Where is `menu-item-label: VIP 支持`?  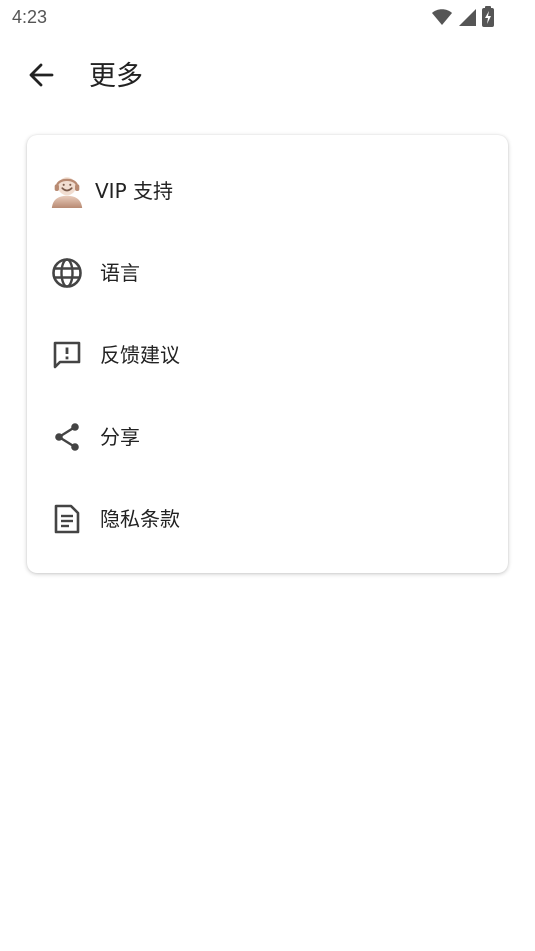 menu-item-label: VIP 支持 is located at coordinates (134, 191).